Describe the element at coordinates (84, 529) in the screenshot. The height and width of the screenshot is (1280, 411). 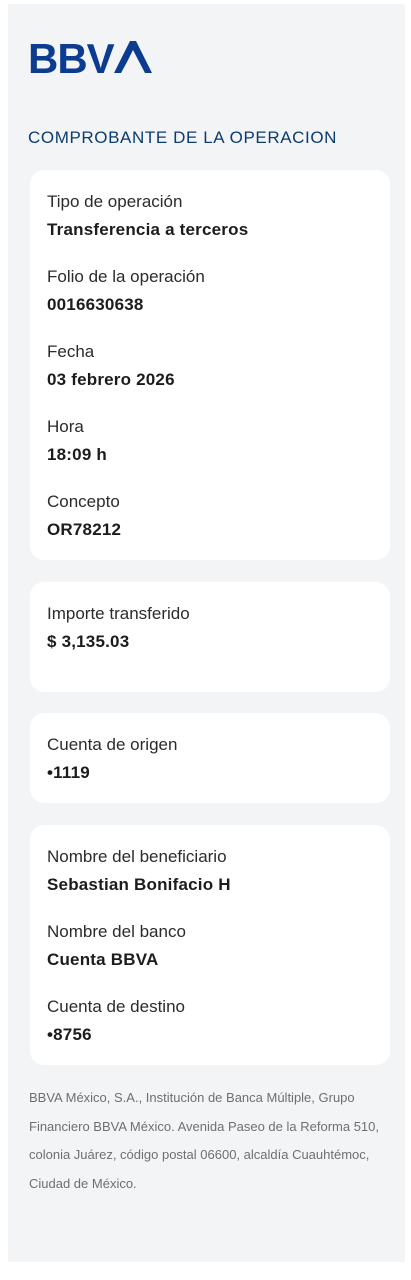
I see `concept-value: OR78212` at that location.